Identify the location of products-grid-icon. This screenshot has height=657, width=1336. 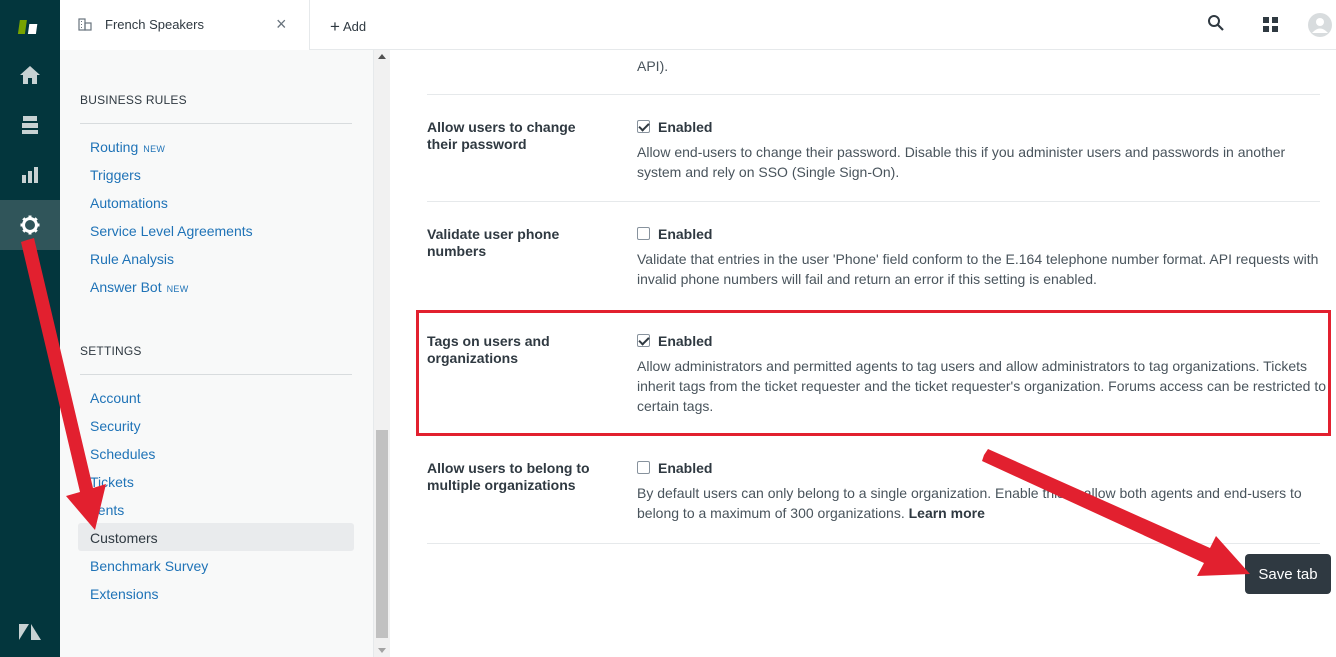
(1270, 27).